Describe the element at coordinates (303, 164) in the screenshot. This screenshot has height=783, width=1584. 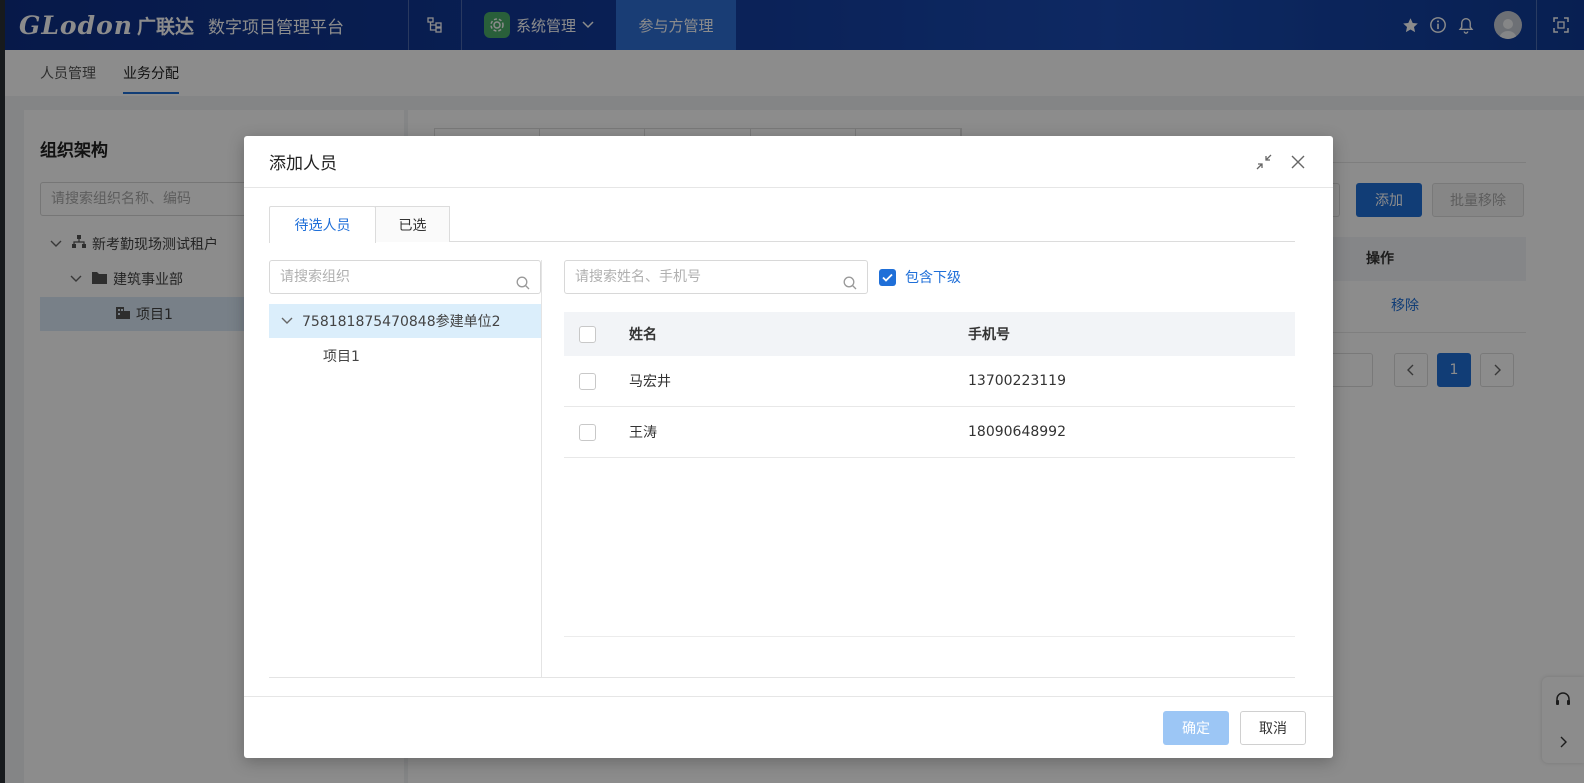
I see `dialog-title: 添加人员` at that location.